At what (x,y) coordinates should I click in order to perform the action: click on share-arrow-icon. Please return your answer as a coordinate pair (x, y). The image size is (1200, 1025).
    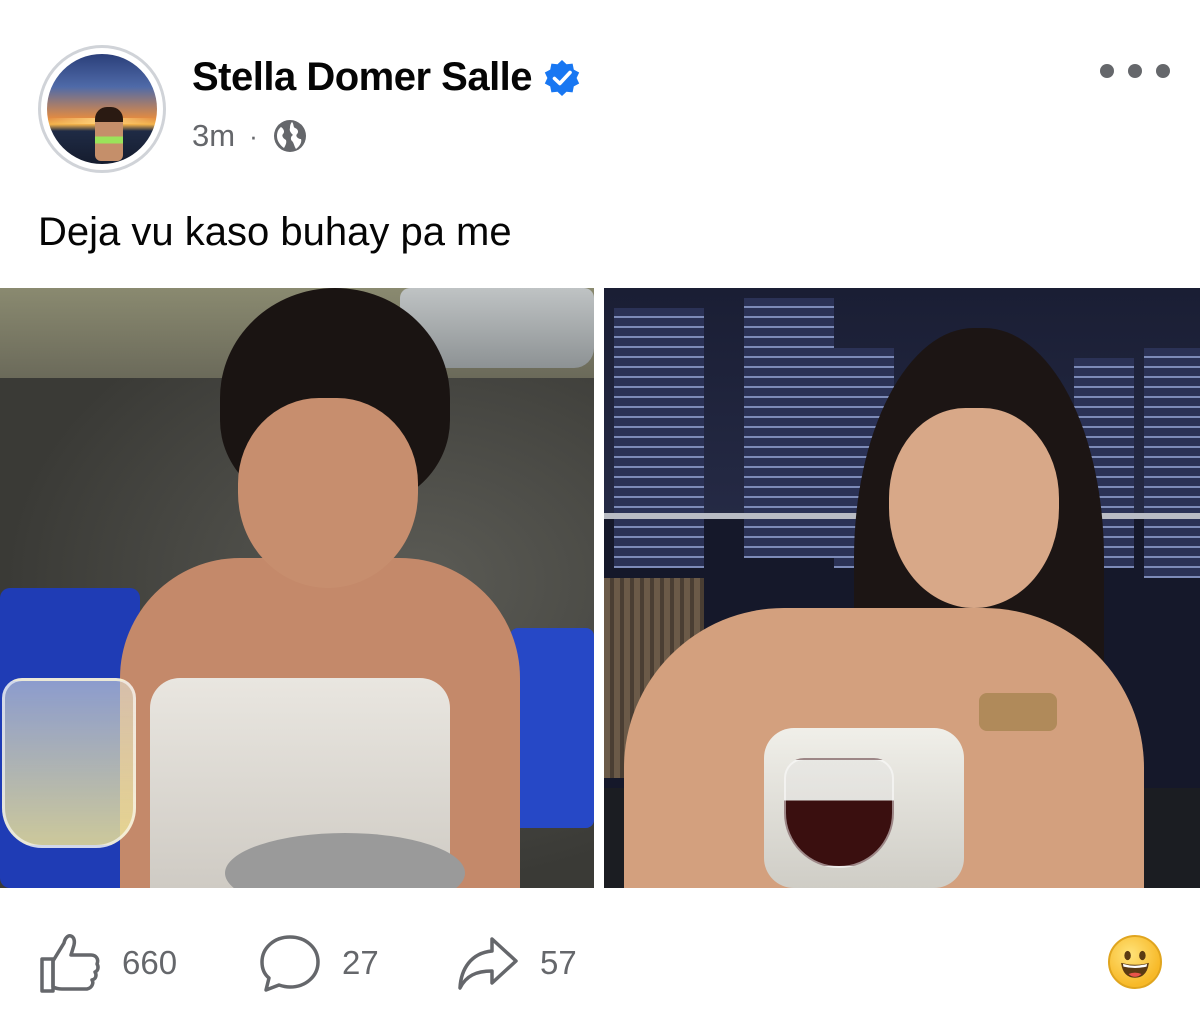
    Looking at the image, I should click on (488, 963).